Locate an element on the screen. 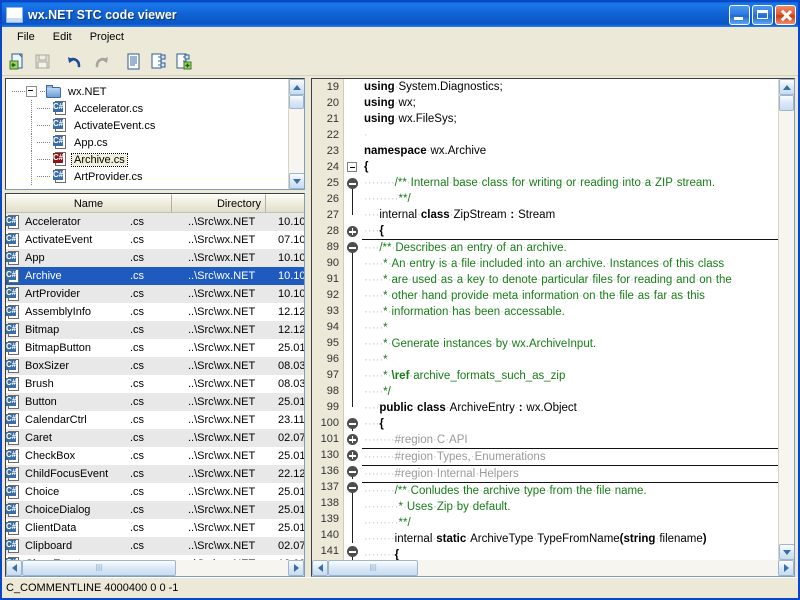  column-header-date is located at coordinates (285, 203).